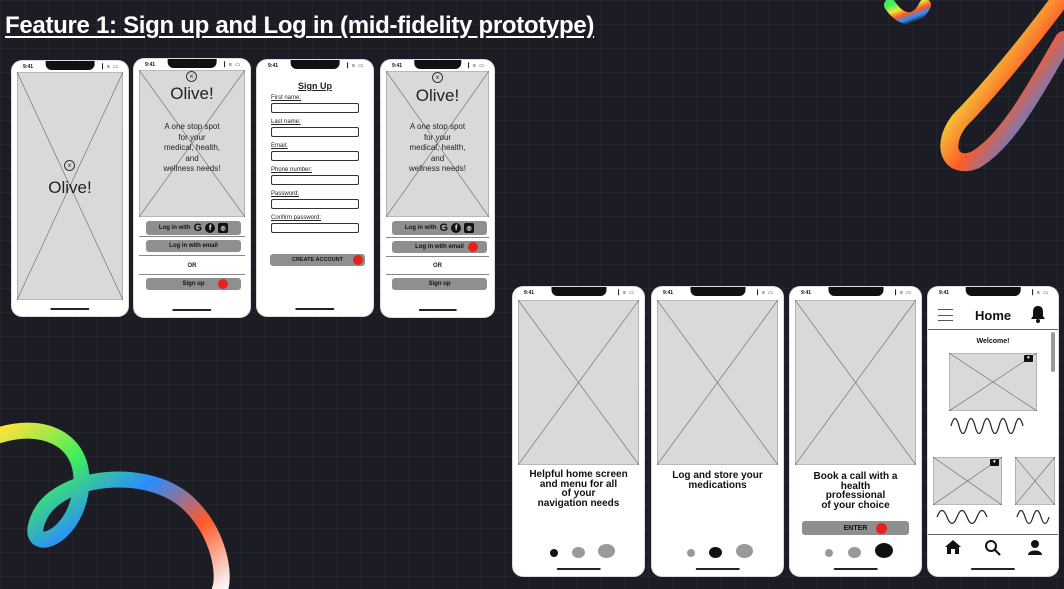 The width and height of the screenshot is (1064, 589). I want to click on field-label: Email:, so click(279, 146).